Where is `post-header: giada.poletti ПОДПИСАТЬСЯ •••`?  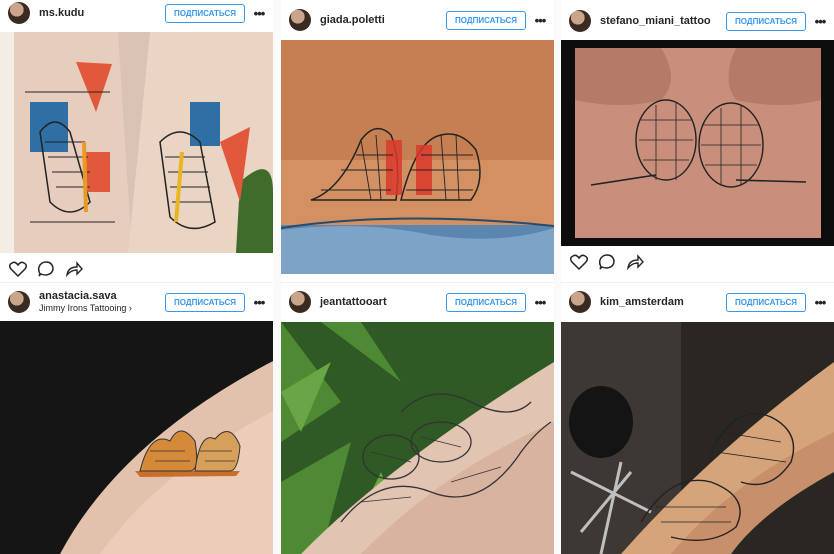
post-header: giada.poletti ПОДПИСАТЬСЯ ••• is located at coordinates (417, 20).